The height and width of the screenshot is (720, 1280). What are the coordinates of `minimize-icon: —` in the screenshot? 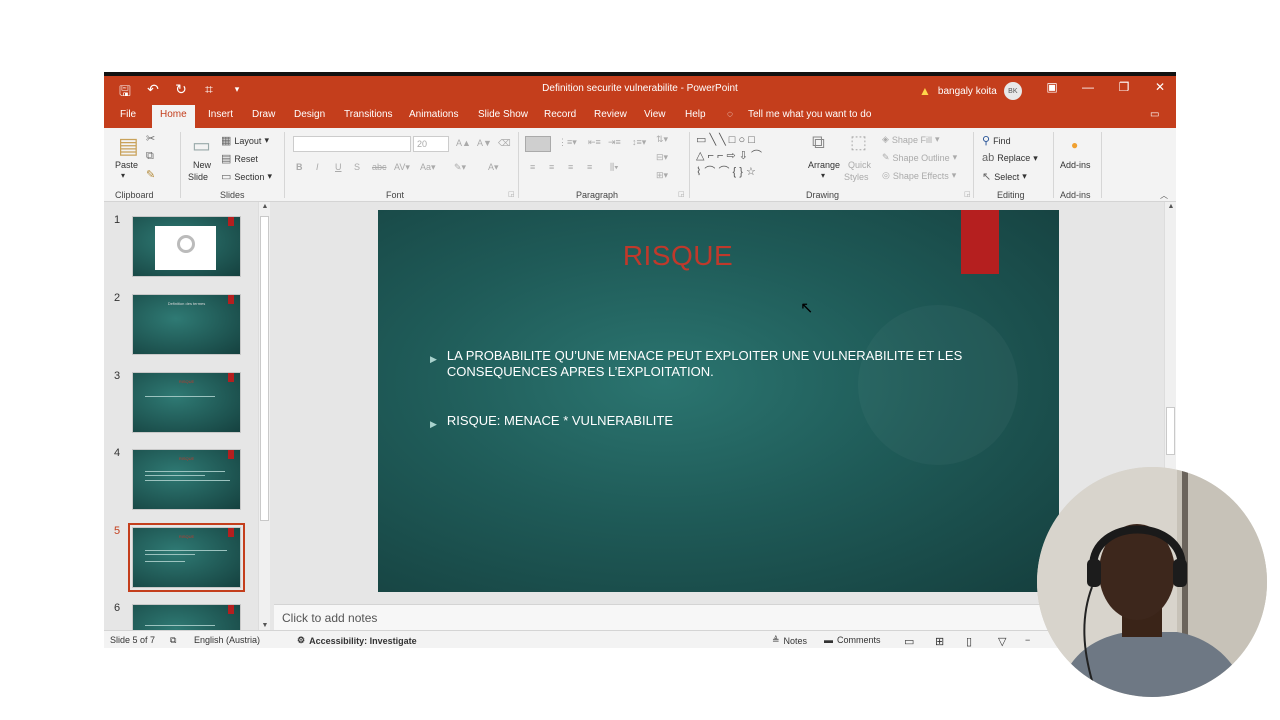 It's located at (1088, 87).